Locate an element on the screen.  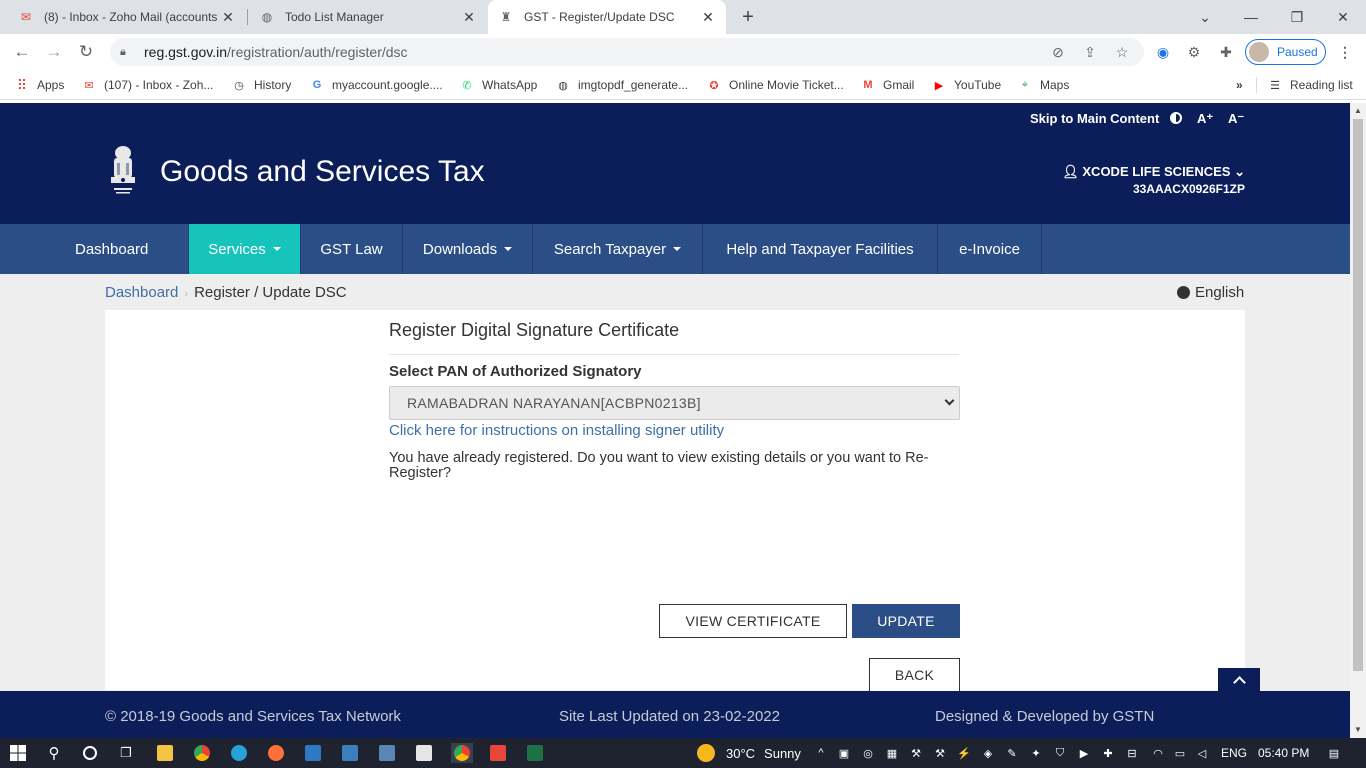
browser-menu-icon: ⋮ is located at coordinates (1345, 52).